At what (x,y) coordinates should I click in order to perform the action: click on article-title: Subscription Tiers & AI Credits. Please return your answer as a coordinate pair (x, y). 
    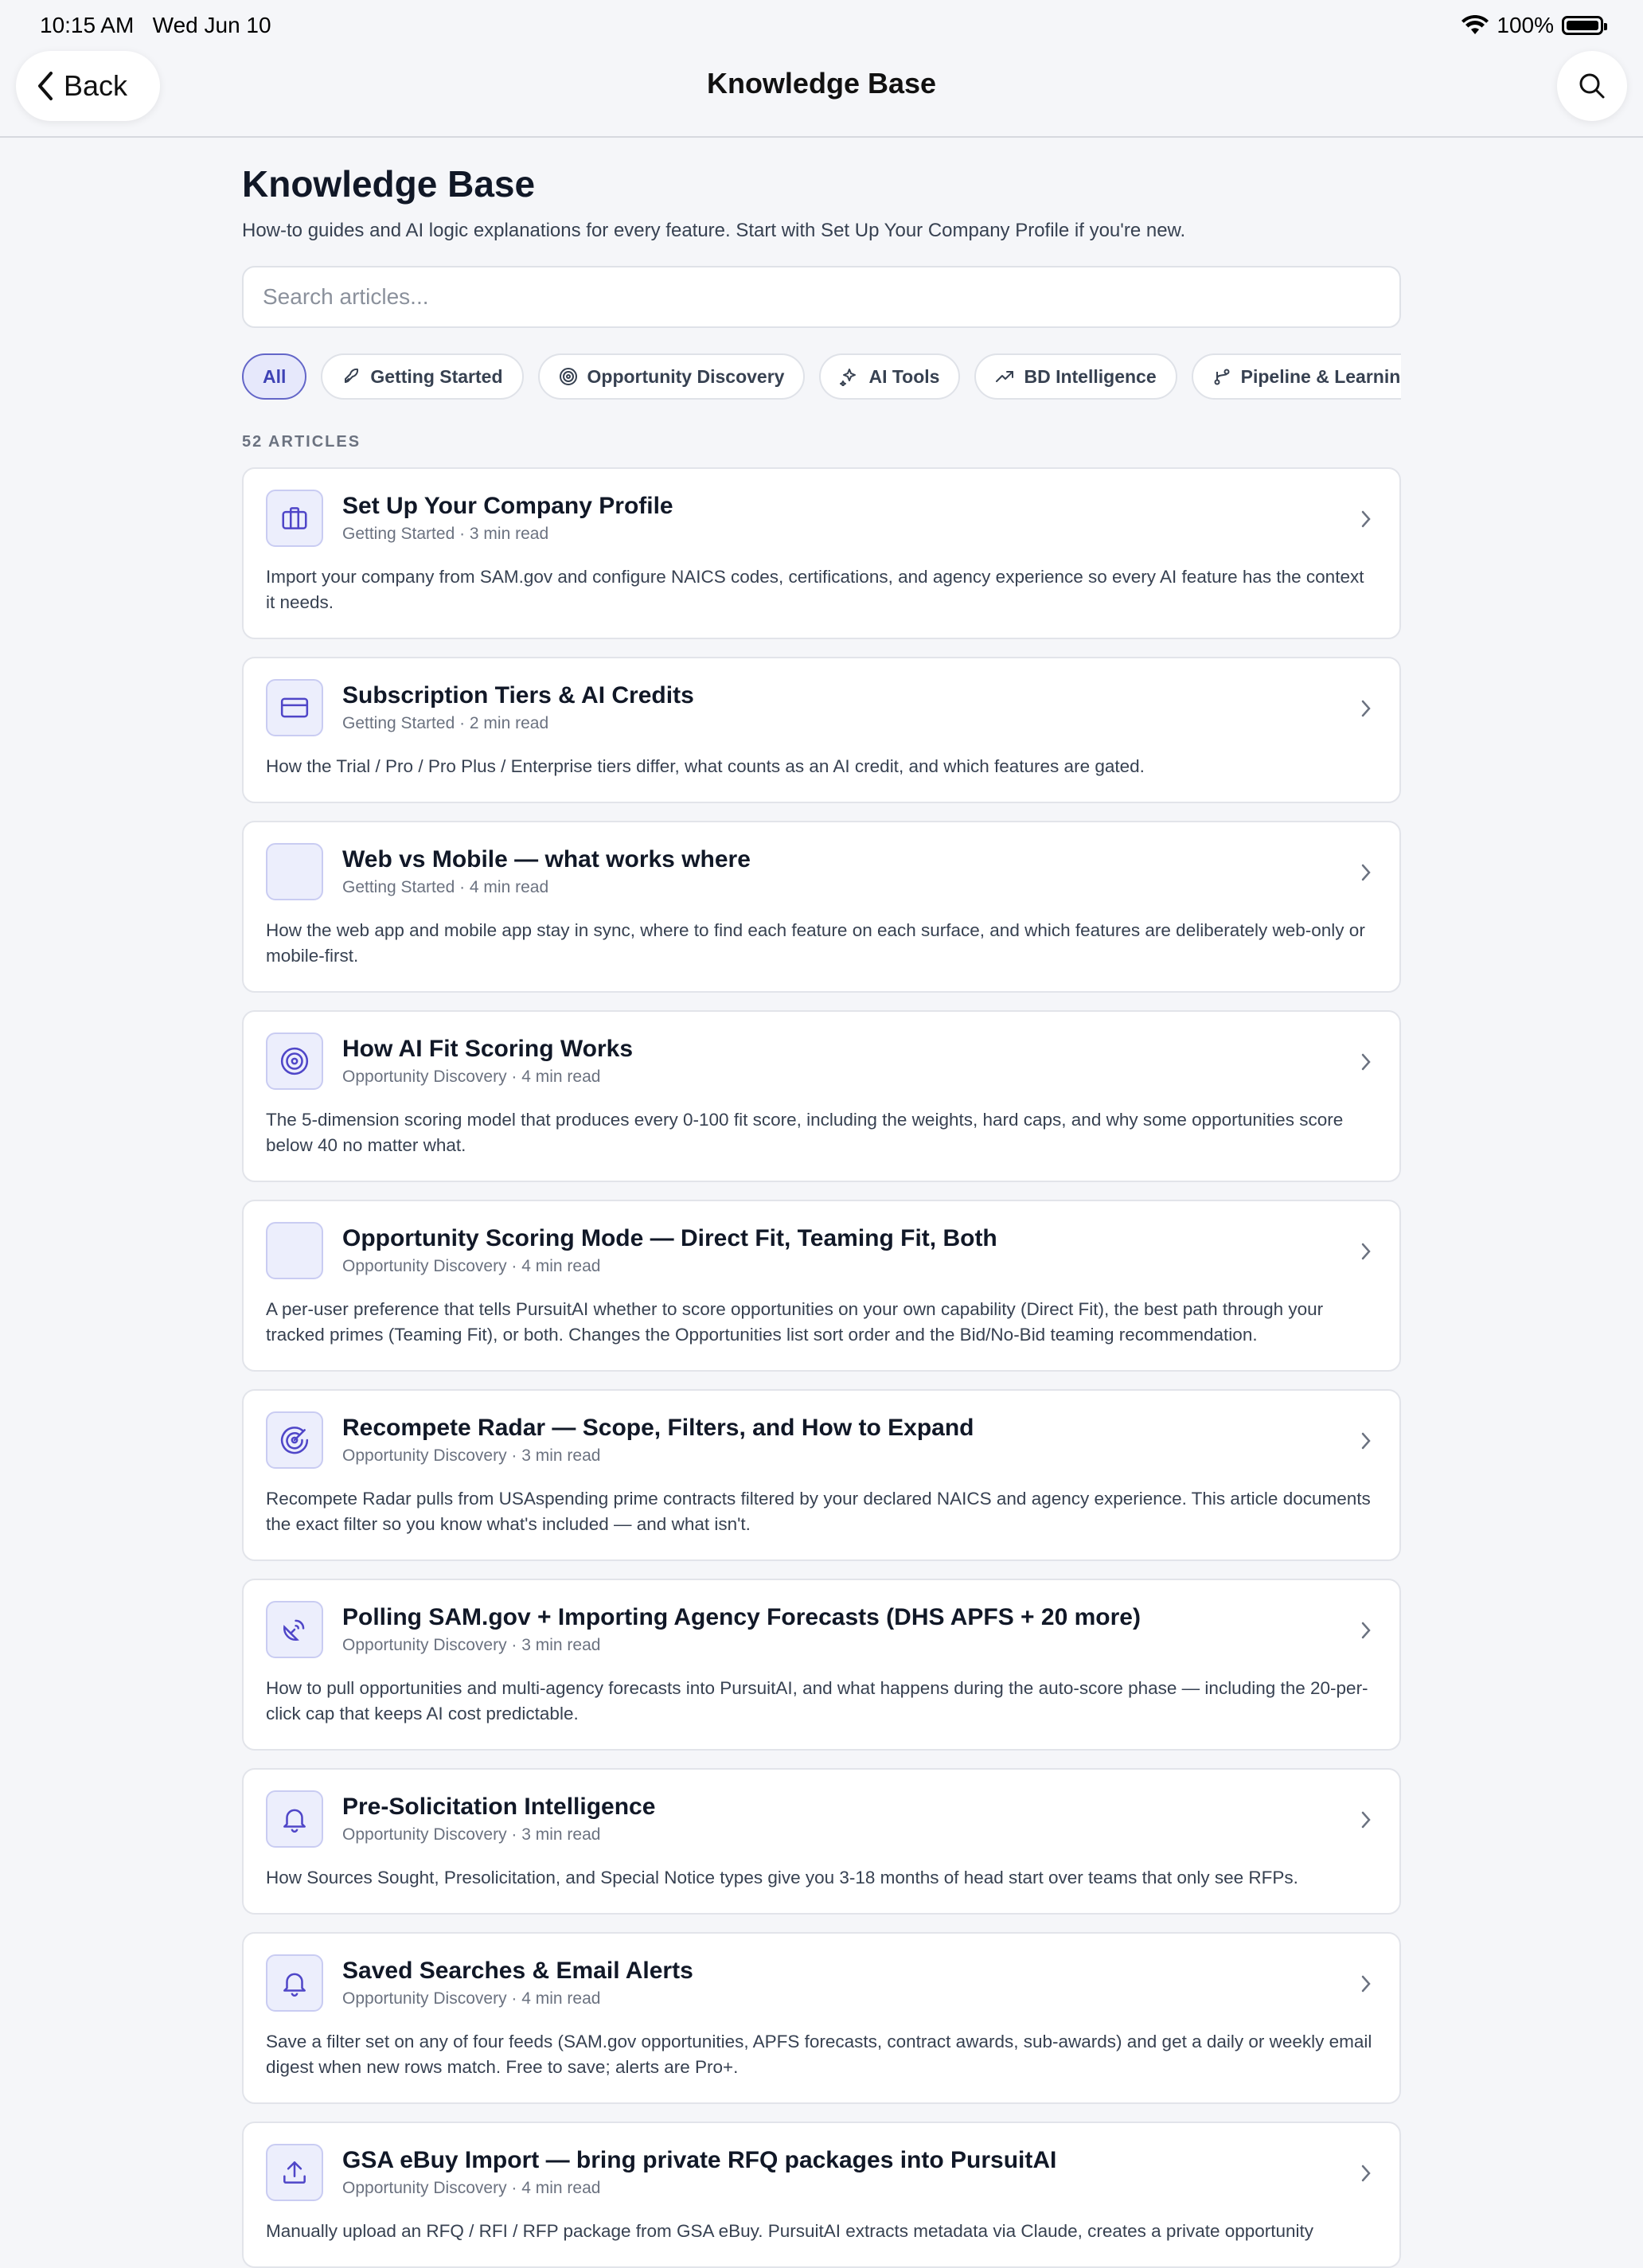
    Looking at the image, I should click on (518, 695).